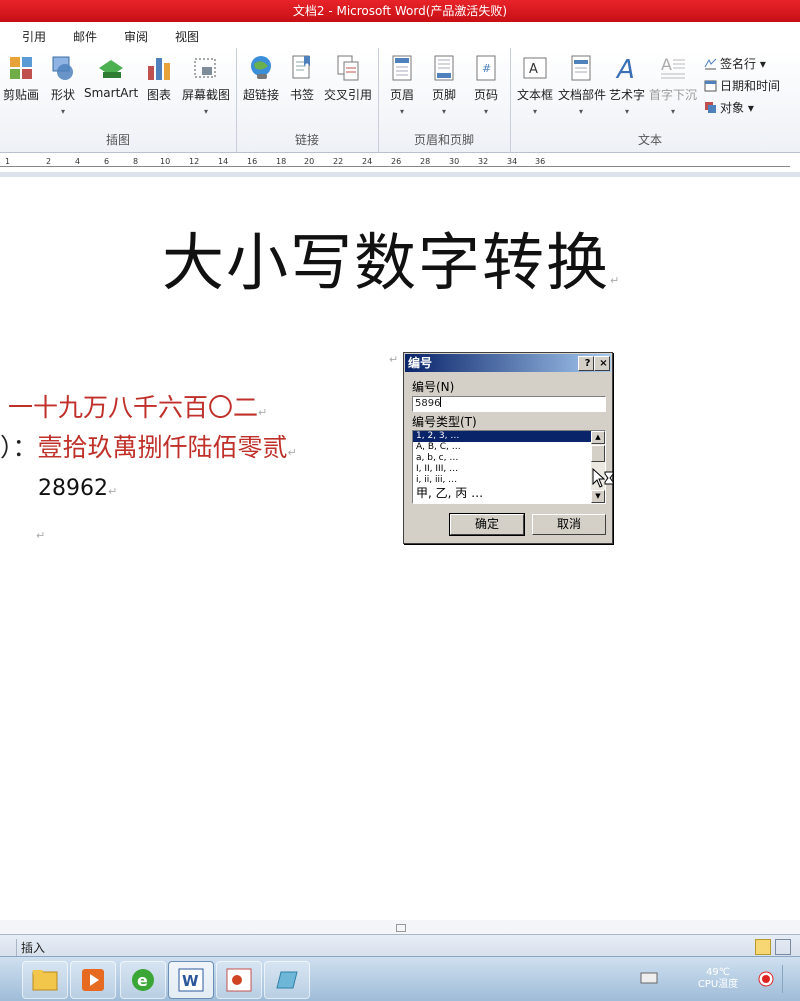  I want to click on help-button: ?, so click(586, 363).